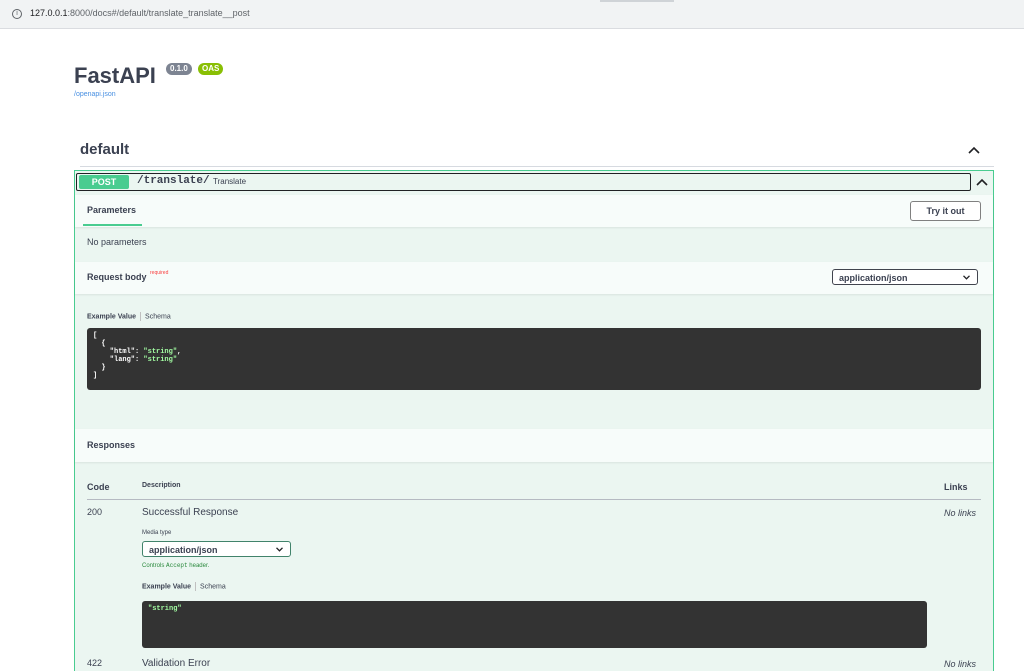 The height and width of the screenshot is (671, 1024). Describe the element at coordinates (956, 487) in the screenshot. I see `column-header-links: Links` at that location.